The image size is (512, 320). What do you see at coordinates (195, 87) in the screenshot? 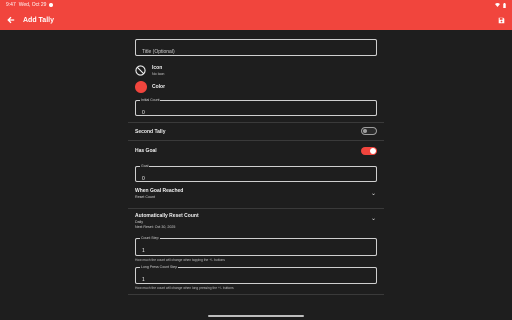
I see `color-selector: Color` at bounding box center [195, 87].